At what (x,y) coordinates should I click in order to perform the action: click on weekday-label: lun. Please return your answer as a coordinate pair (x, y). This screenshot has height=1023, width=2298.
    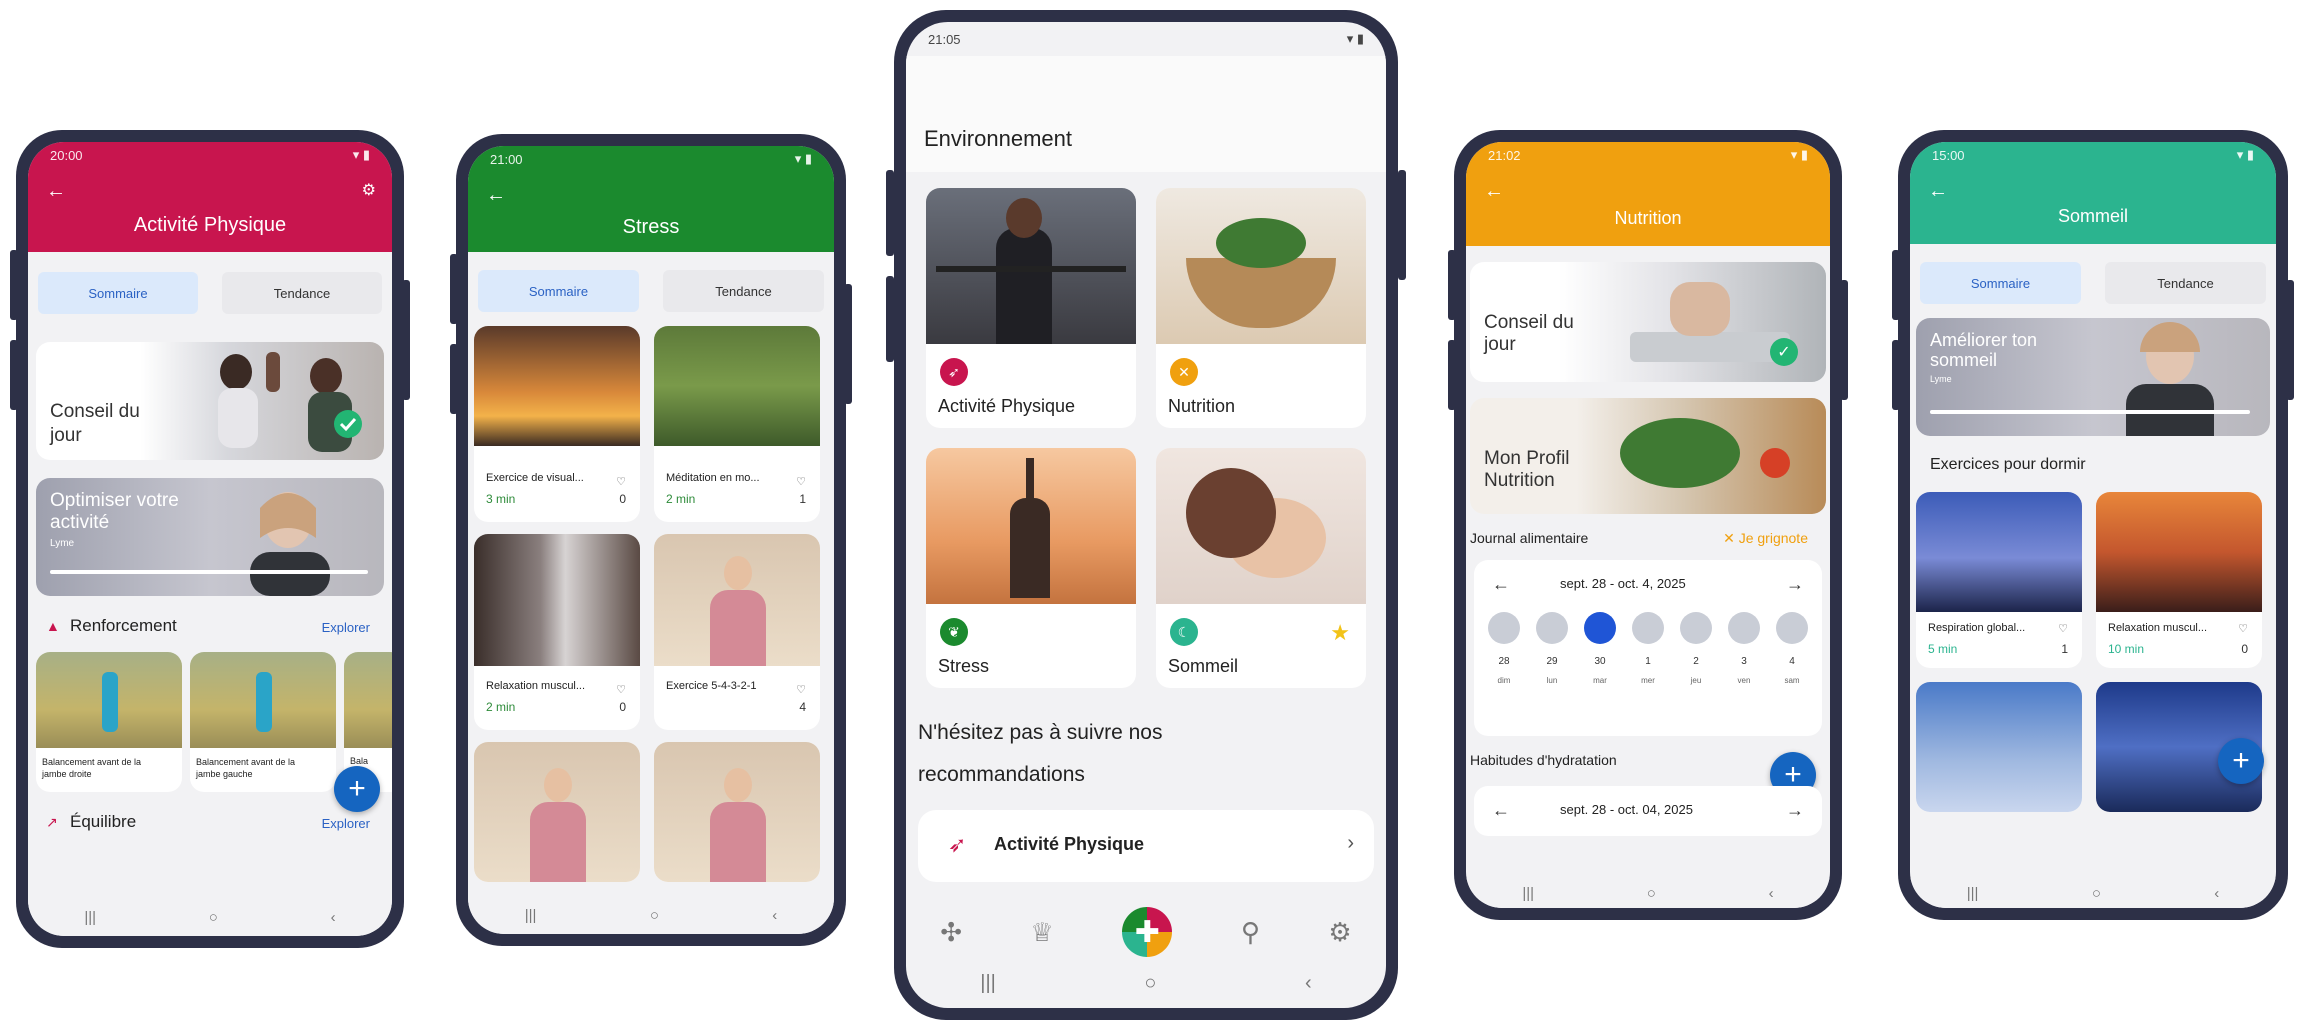
    Looking at the image, I should click on (1552, 680).